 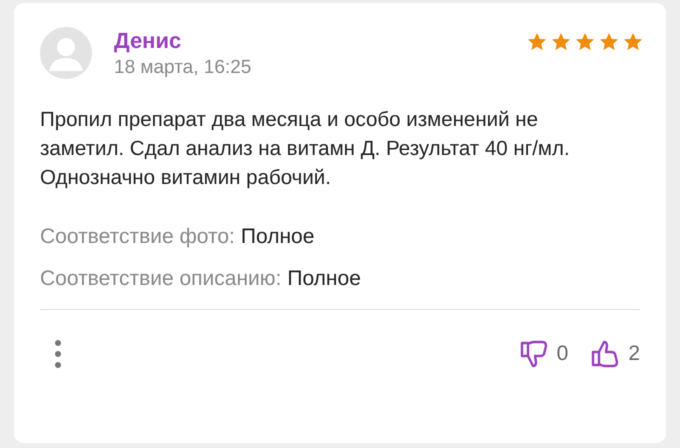 What do you see at coordinates (66, 53) in the screenshot?
I see `avatar-icon` at bounding box center [66, 53].